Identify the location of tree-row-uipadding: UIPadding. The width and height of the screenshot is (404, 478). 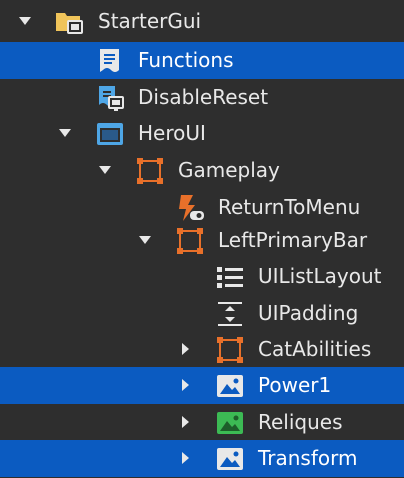
(202, 313).